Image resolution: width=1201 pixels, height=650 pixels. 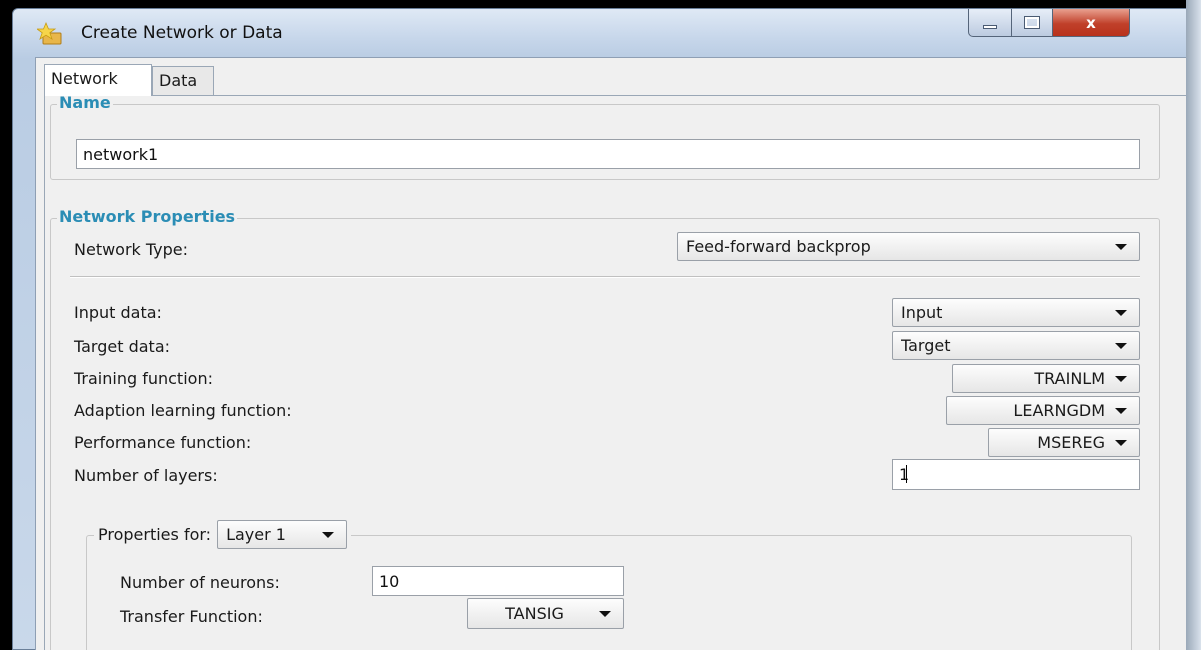 What do you see at coordinates (1071, 442) in the screenshot?
I see `performance-function-value: MSEREG` at bounding box center [1071, 442].